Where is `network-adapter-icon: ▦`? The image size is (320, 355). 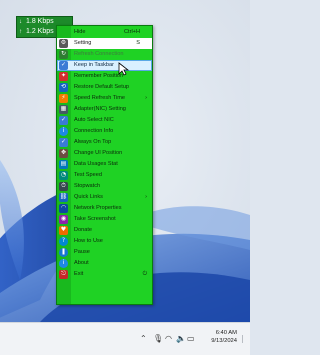
network-adapter-icon: ▦ is located at coordinates (63, 109).